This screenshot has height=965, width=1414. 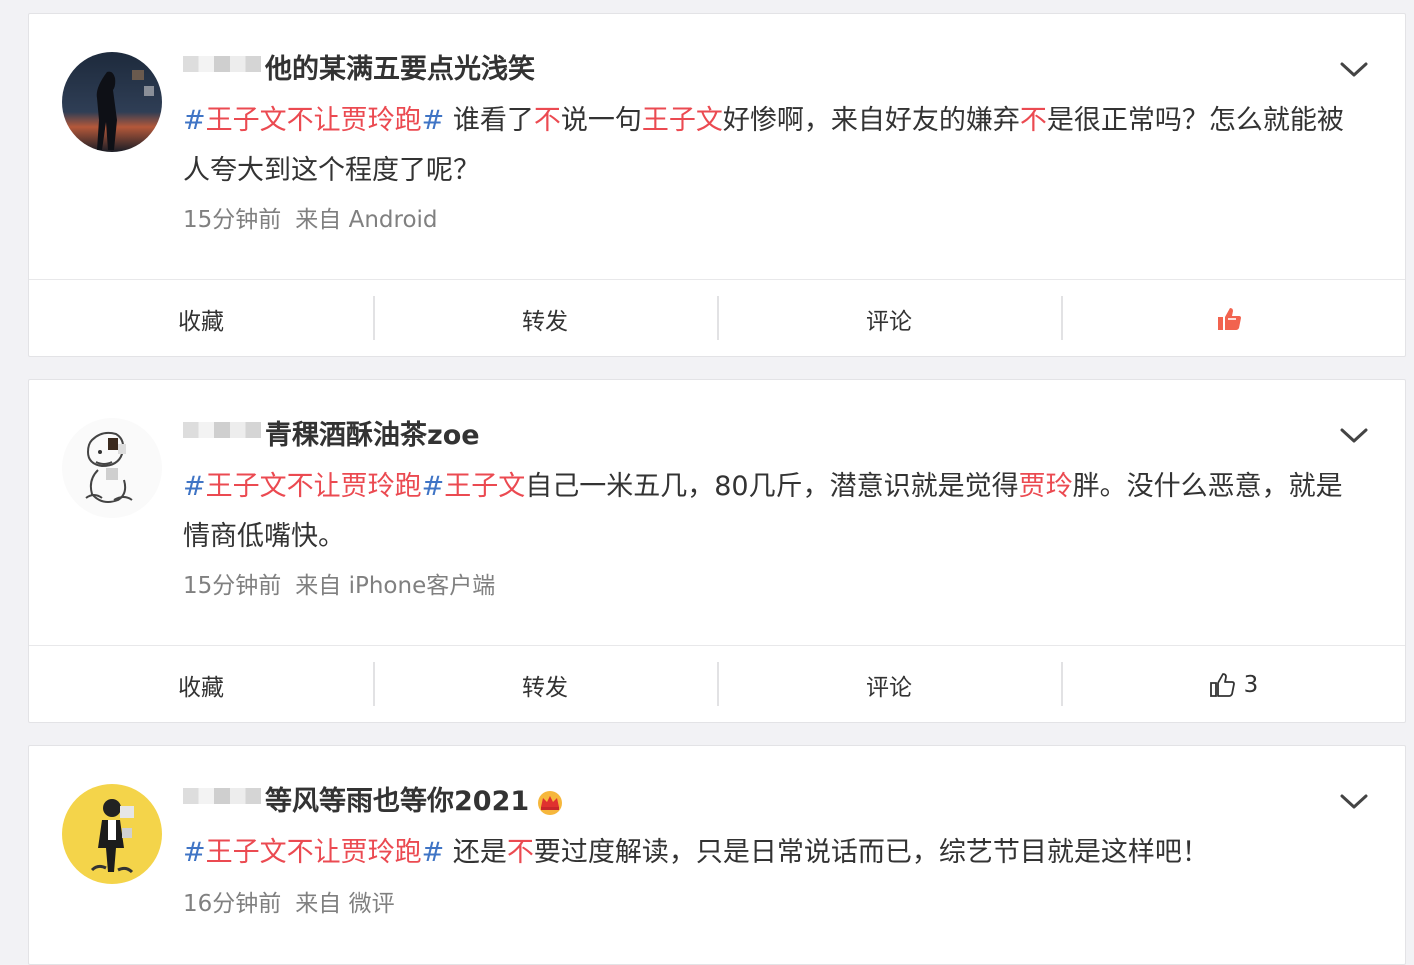 I want to click on post-meta: 15分钟前 来自 Android, so click(x=310, y=220).